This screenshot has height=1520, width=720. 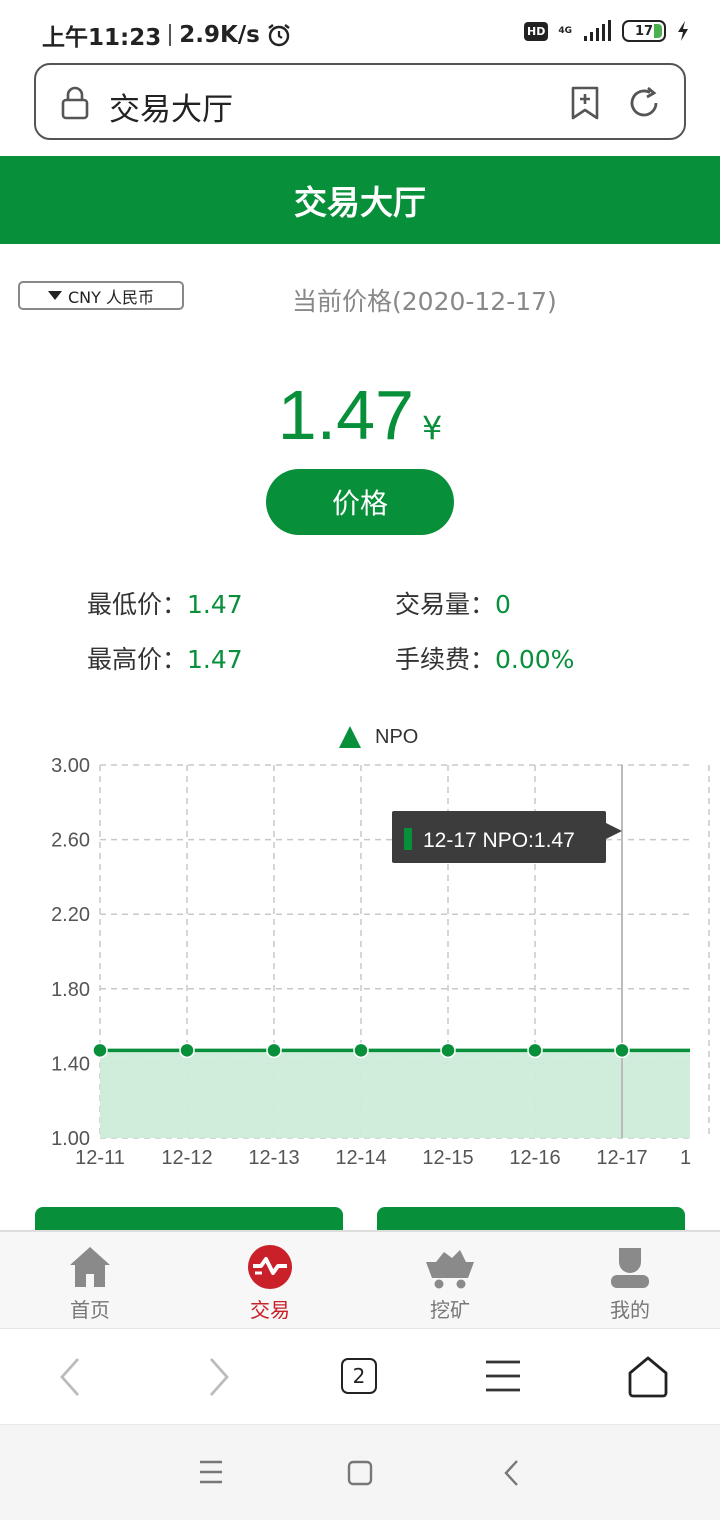 I want to click on app-header: 交易大厅, so click(x=360, y=200).